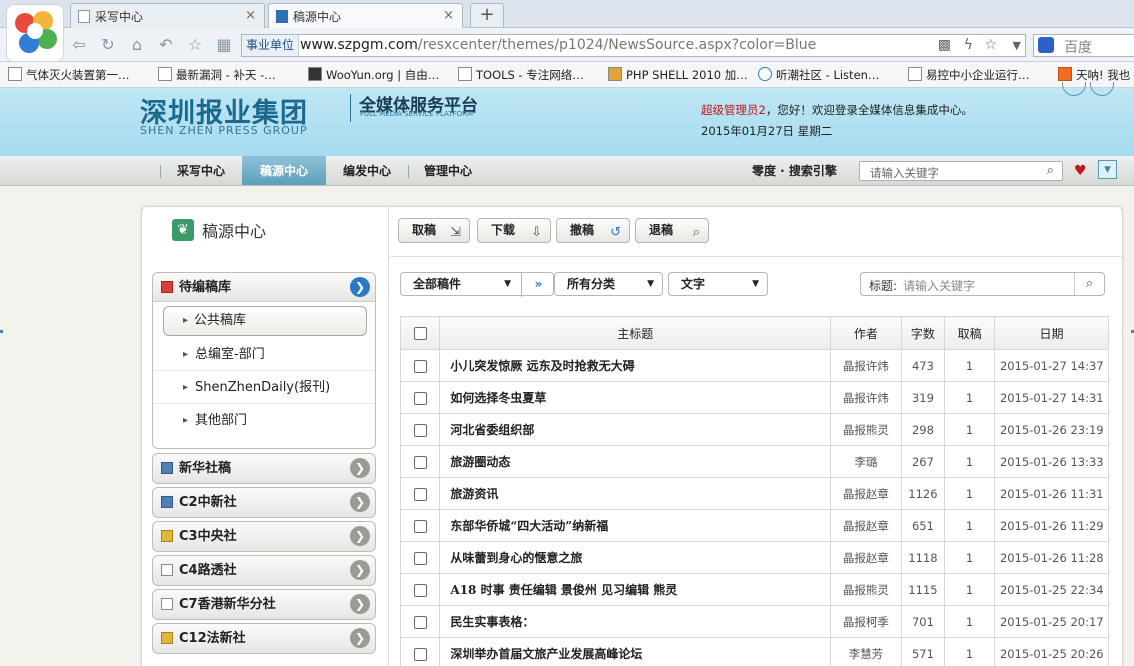  Describe the element at coordinates (672, 230) in the screenshot. I see `reject-button: 退稿 ⌕` at that location.